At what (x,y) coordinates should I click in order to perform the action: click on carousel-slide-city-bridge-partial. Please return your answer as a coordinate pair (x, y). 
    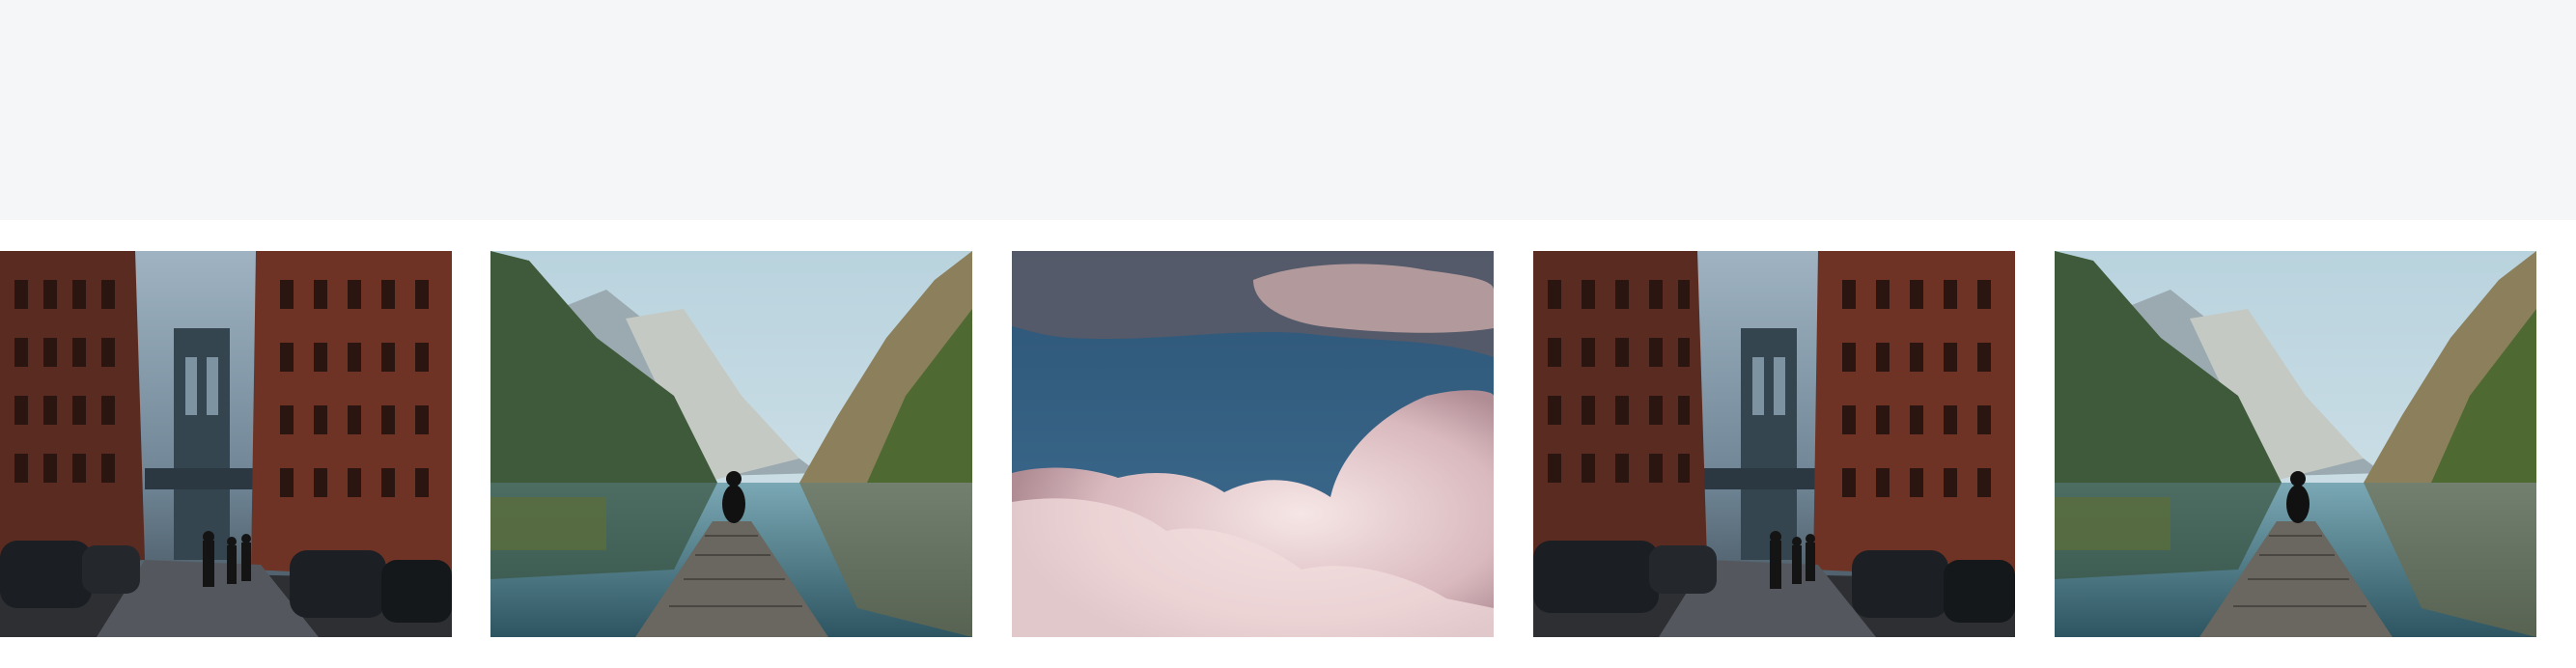
    Looking at the image, I should click on (226, 444).